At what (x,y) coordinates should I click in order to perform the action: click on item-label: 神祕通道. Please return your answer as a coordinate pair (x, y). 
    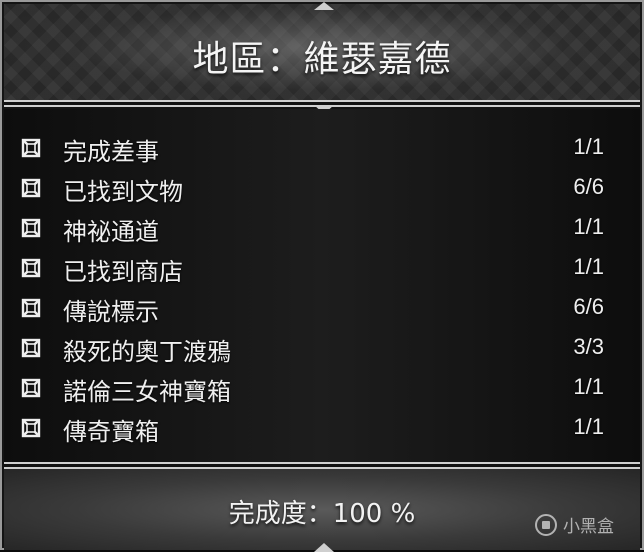
    Looking at the image, I should click on (111, 232).